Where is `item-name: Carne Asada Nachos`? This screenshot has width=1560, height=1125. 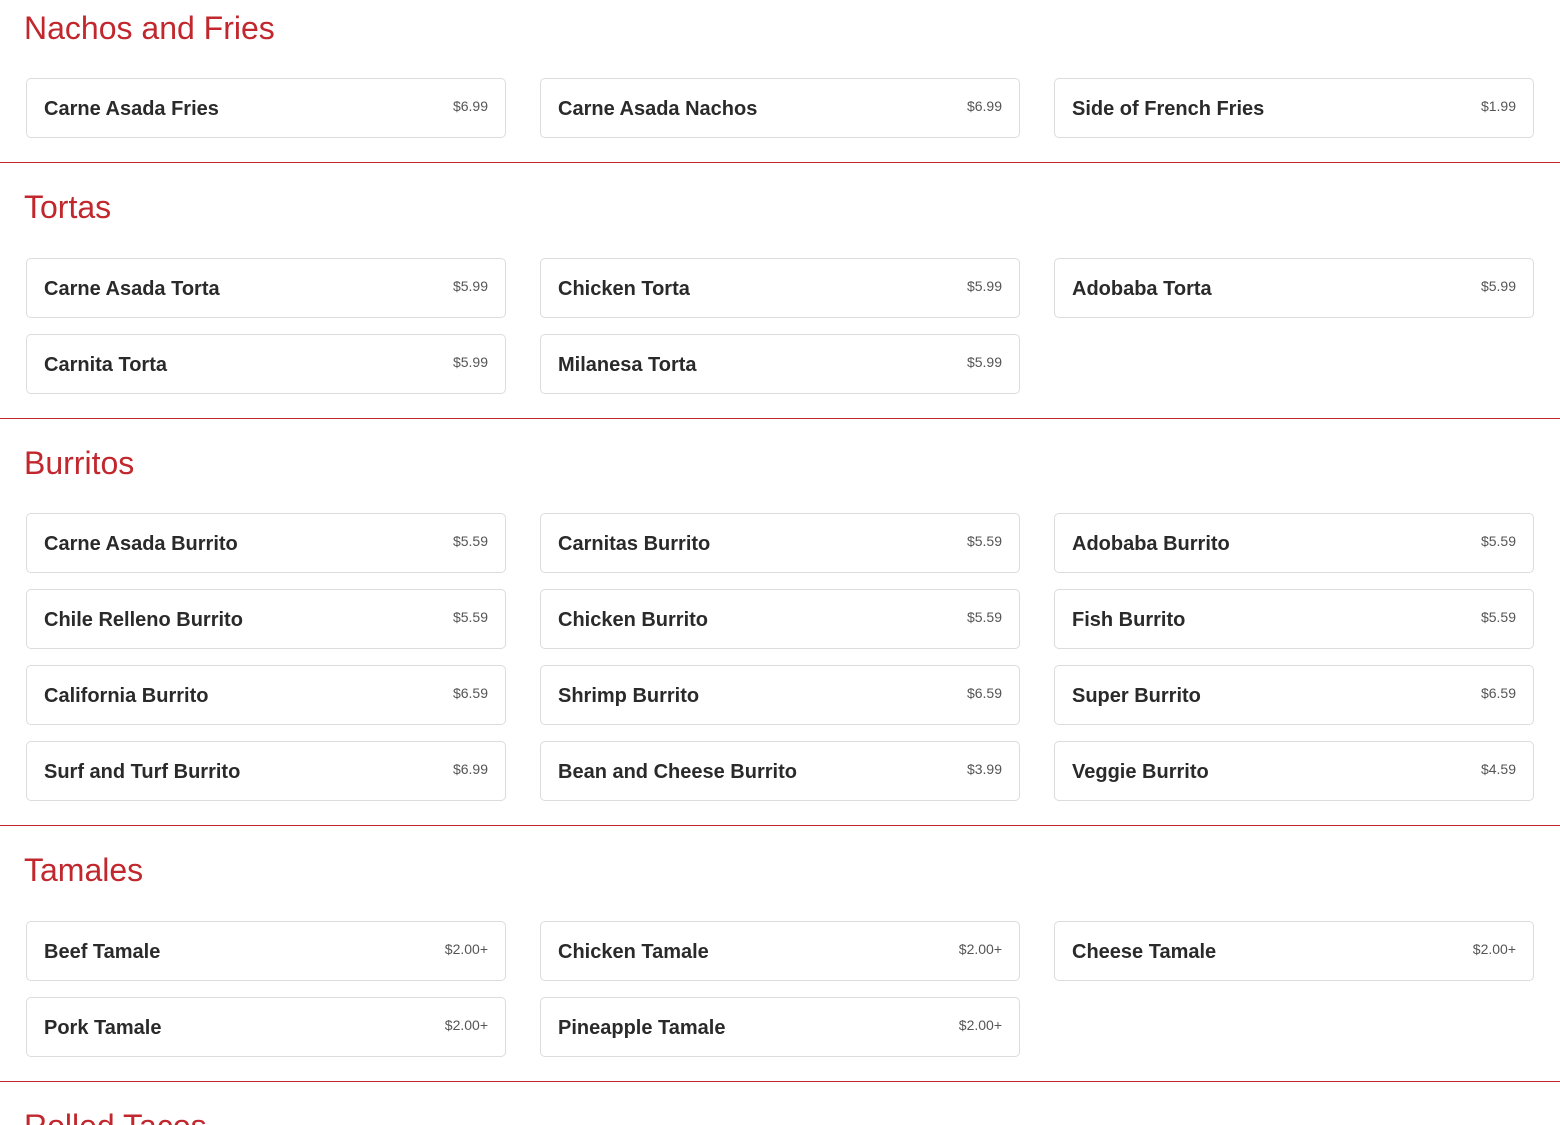 item-name: Carne Asada Nachos is located at coordinates (658, 109).